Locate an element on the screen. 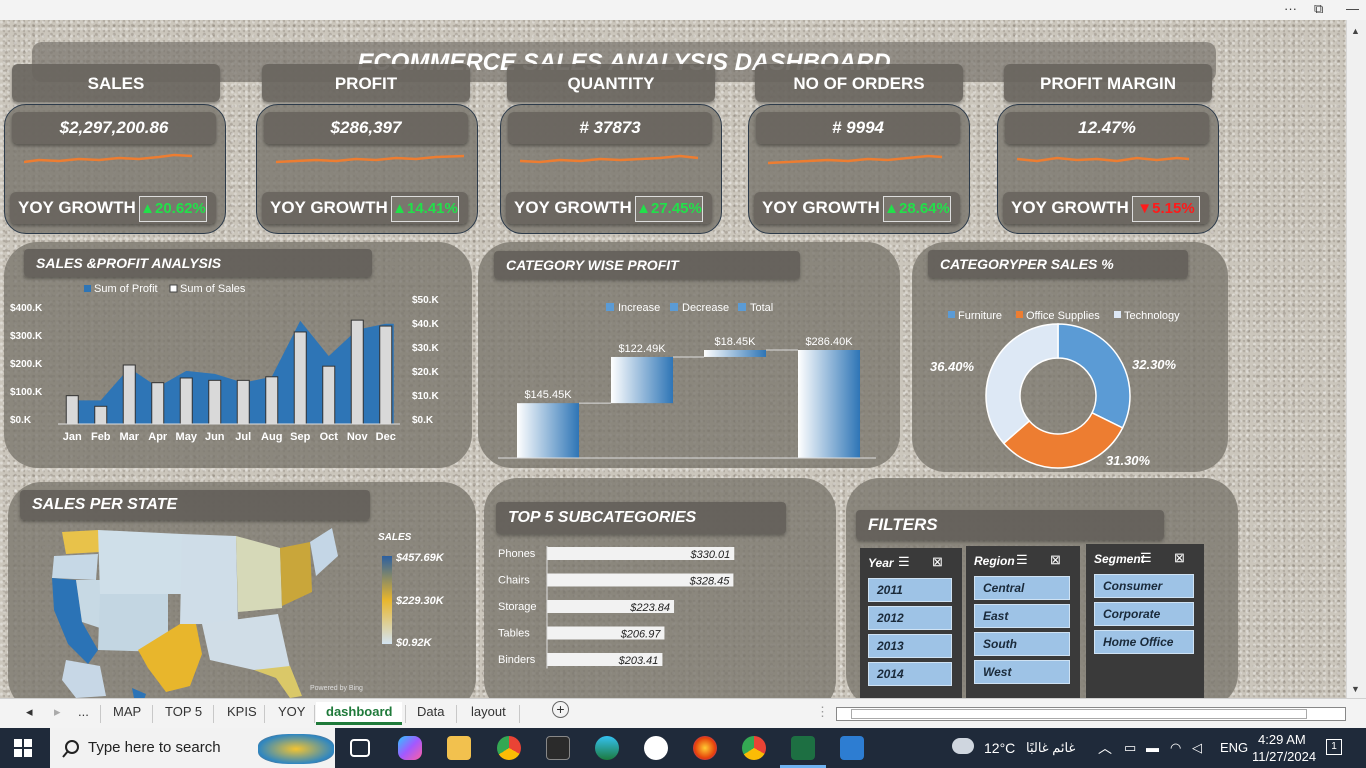  donut-label: 36.40% is located at coordinates (952, 366).